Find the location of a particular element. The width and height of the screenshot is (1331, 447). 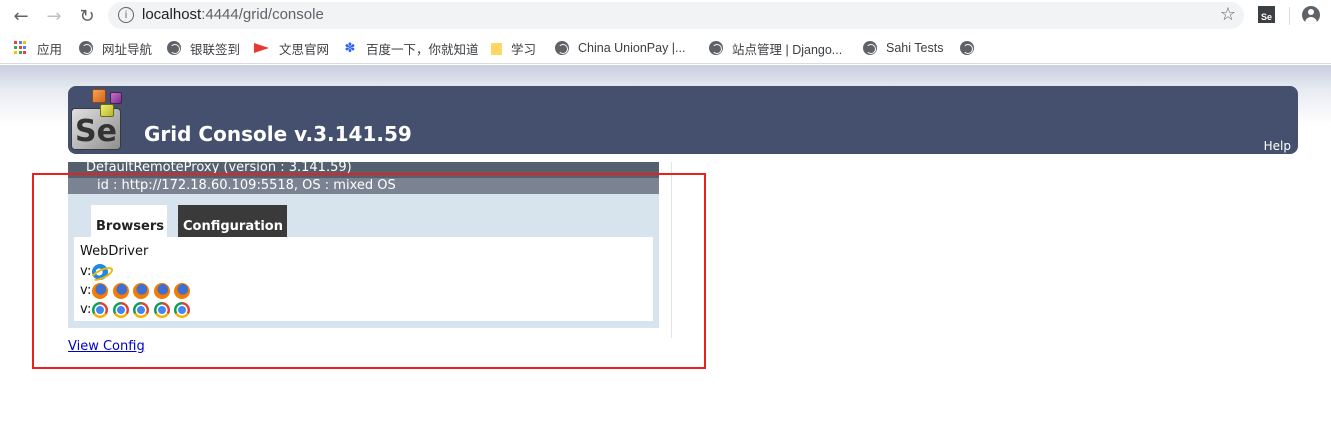

bookmark-item: 银联签到 is located at coordinates (203, 48).